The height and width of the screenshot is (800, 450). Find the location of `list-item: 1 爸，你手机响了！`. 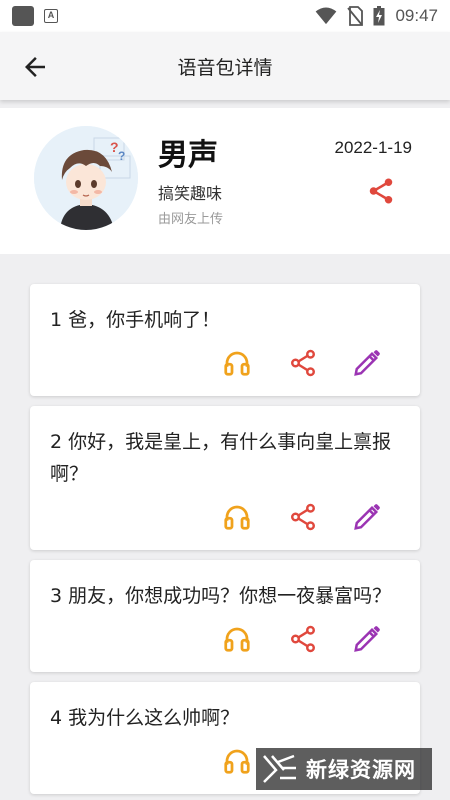

list-item: 1 爸，你手机响了！ is located at coordinates (225, 340).